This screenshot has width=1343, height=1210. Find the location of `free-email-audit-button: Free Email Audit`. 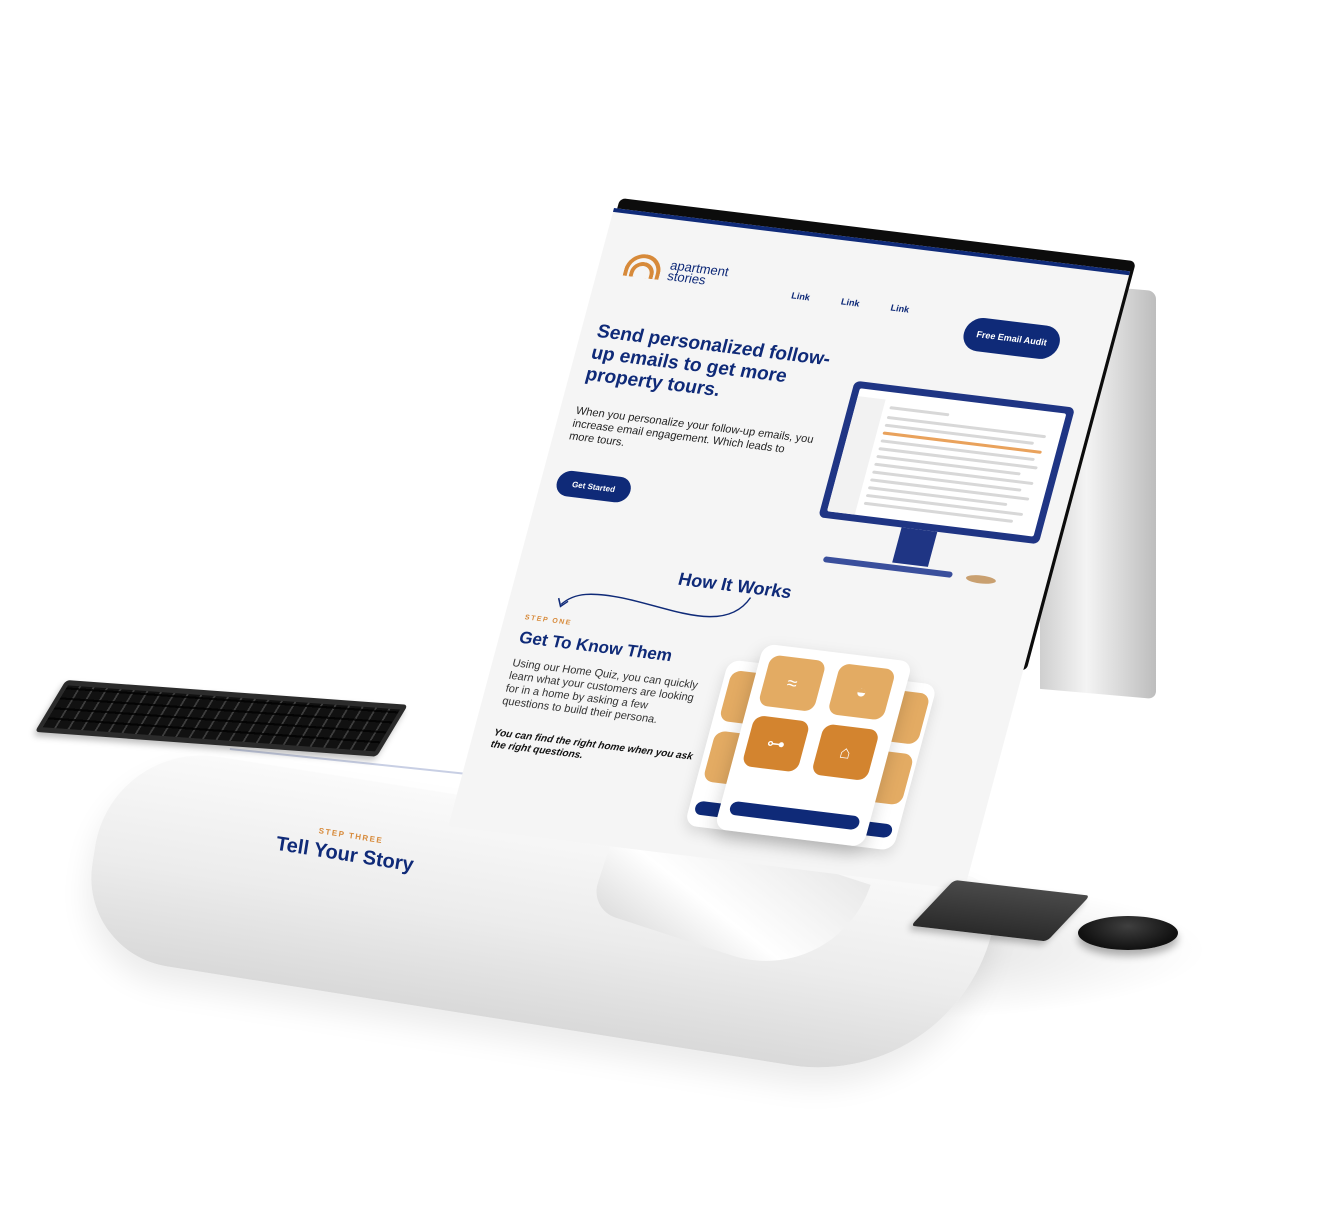

free-email-audit-button: Free Email Audit is located at coordinates (1011, 338).